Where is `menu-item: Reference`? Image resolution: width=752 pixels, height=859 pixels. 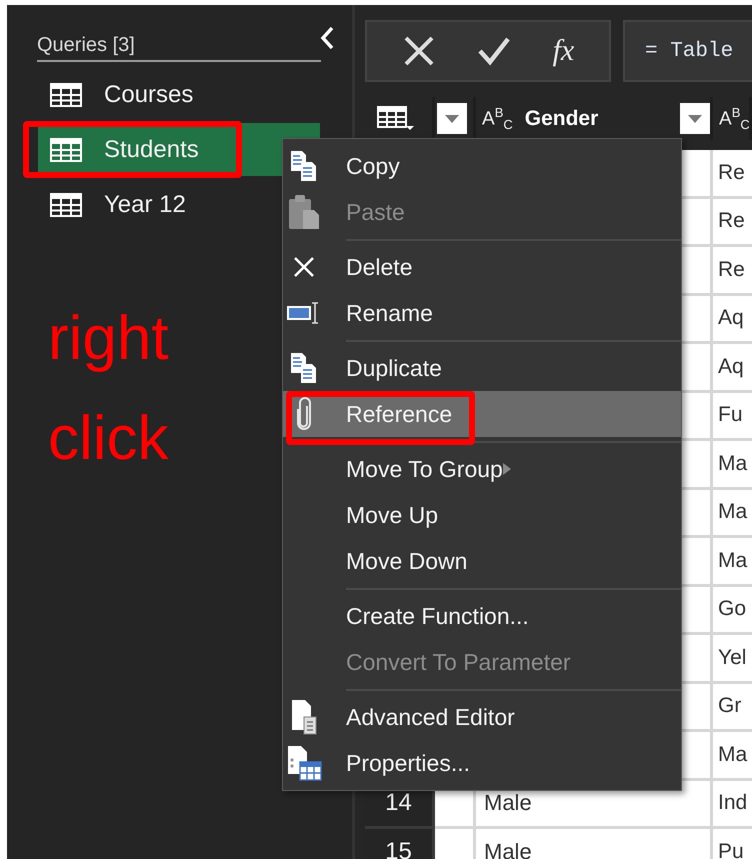 menu-item: Reference is located at coordinates (482, 414).